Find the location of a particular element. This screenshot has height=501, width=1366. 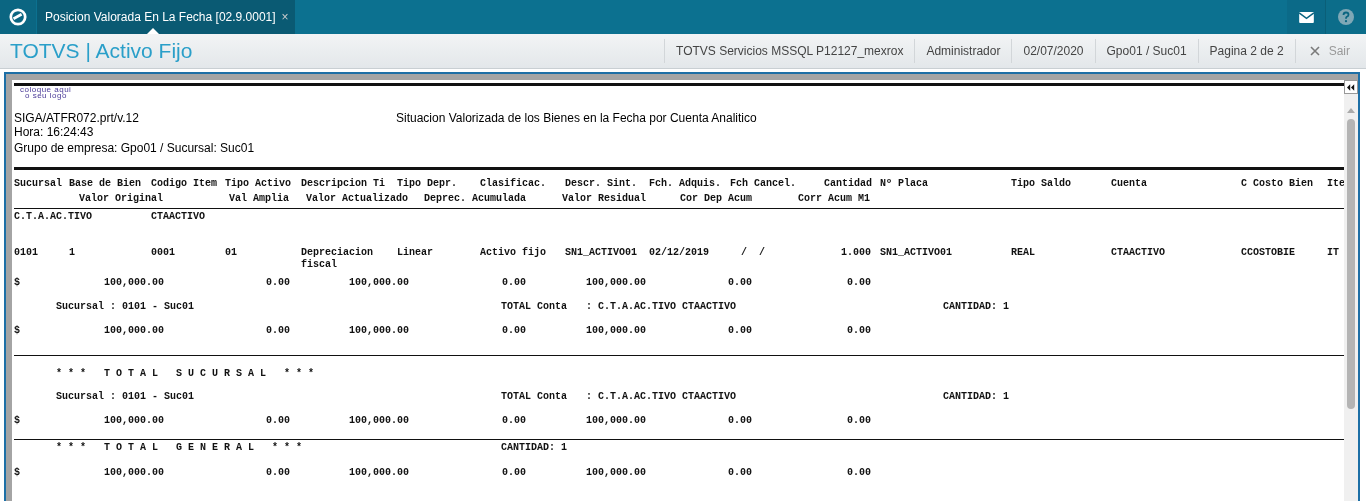

status-info: Pagina 2 de 2 is located at coordinates (1246, 51).